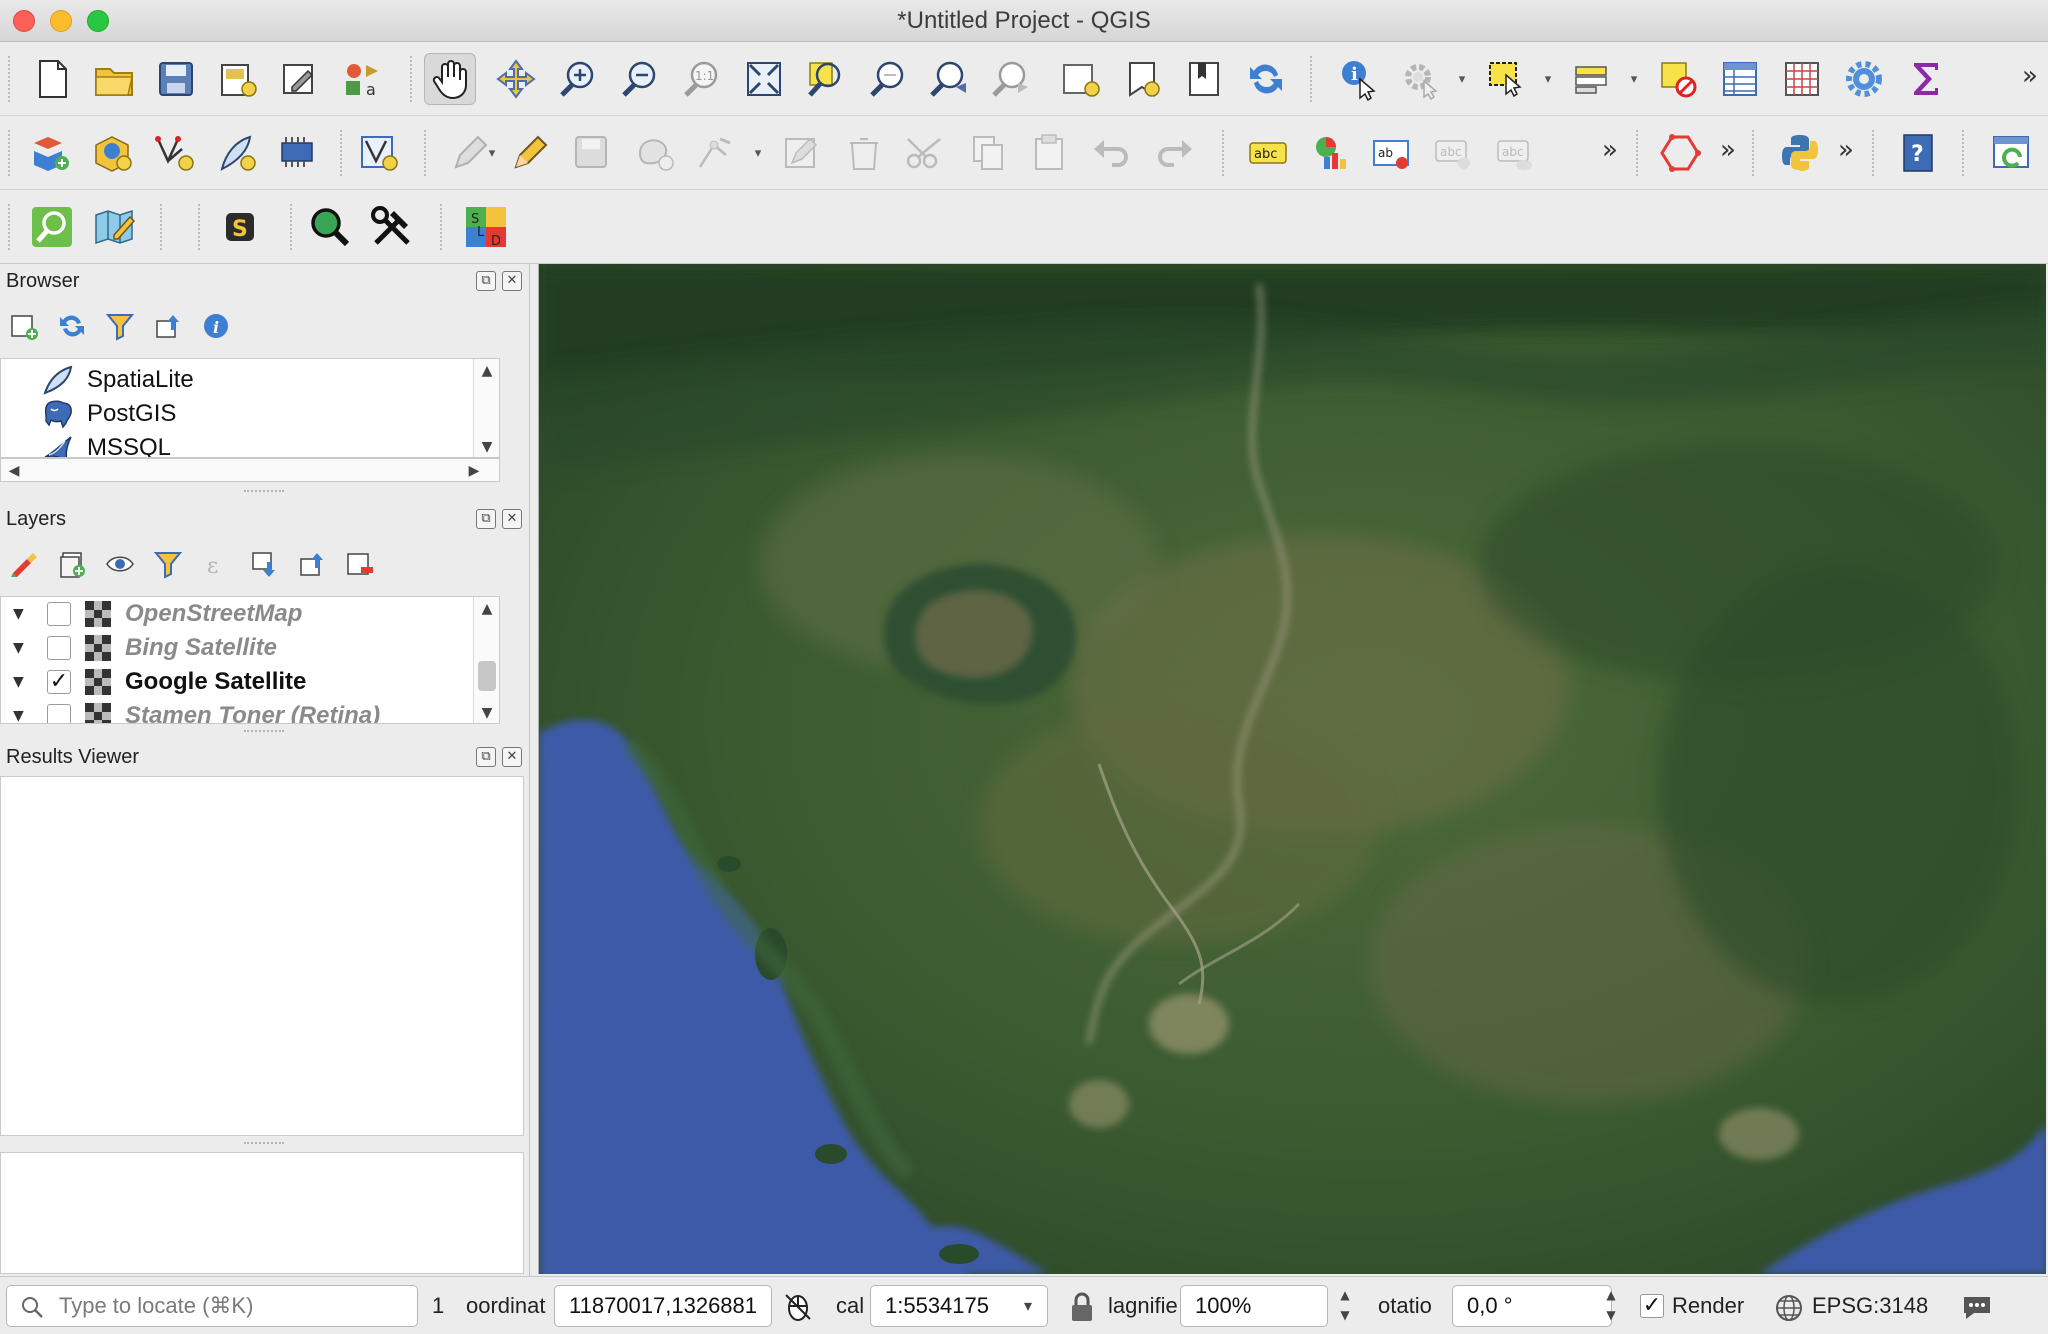  What do you see at coordinates (474, 471) in the screenshot?
I see `scroll-right-arrow: ▶` at bounding box center [474, 471].